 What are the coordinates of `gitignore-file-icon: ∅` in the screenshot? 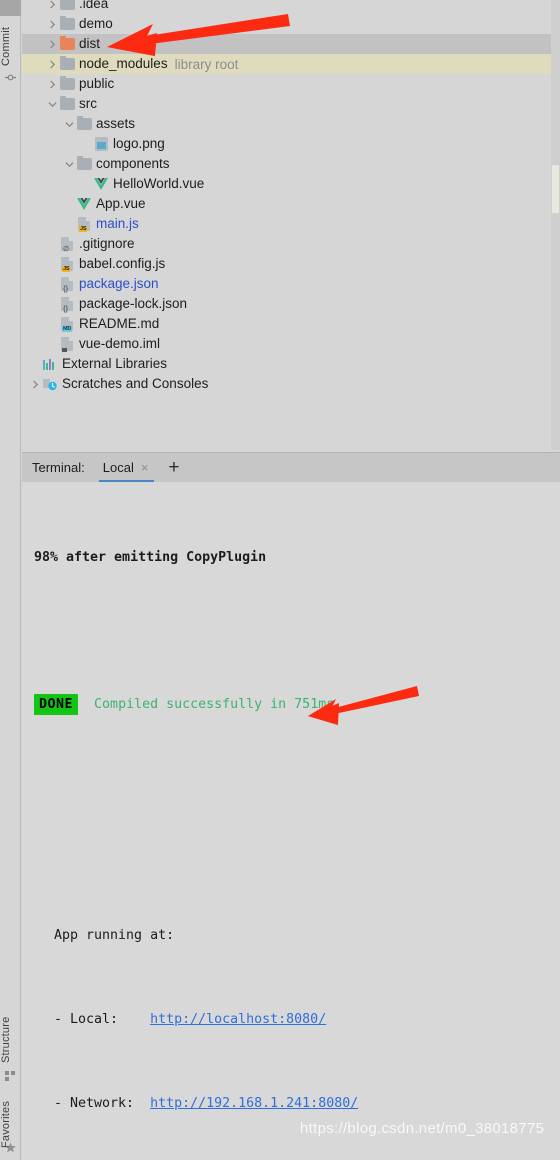 It's located at (67, 245).